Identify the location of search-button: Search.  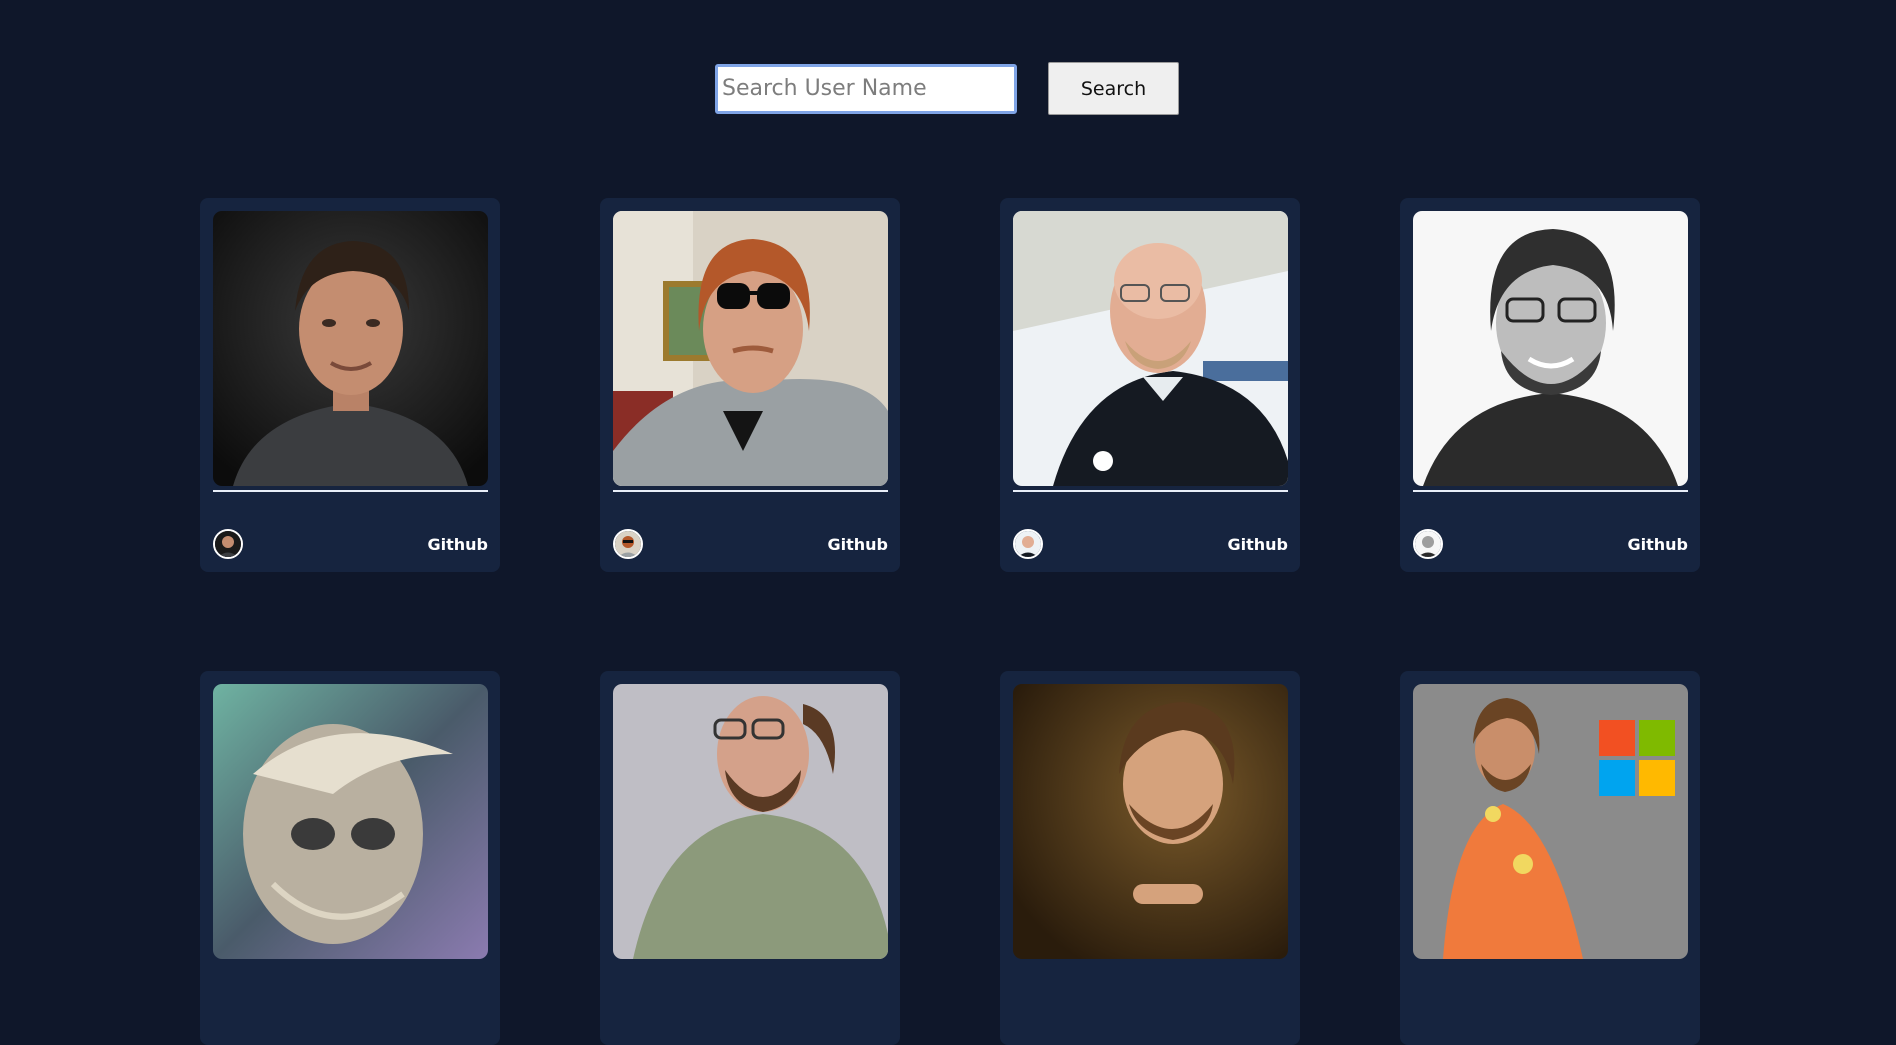
(1113, 88).